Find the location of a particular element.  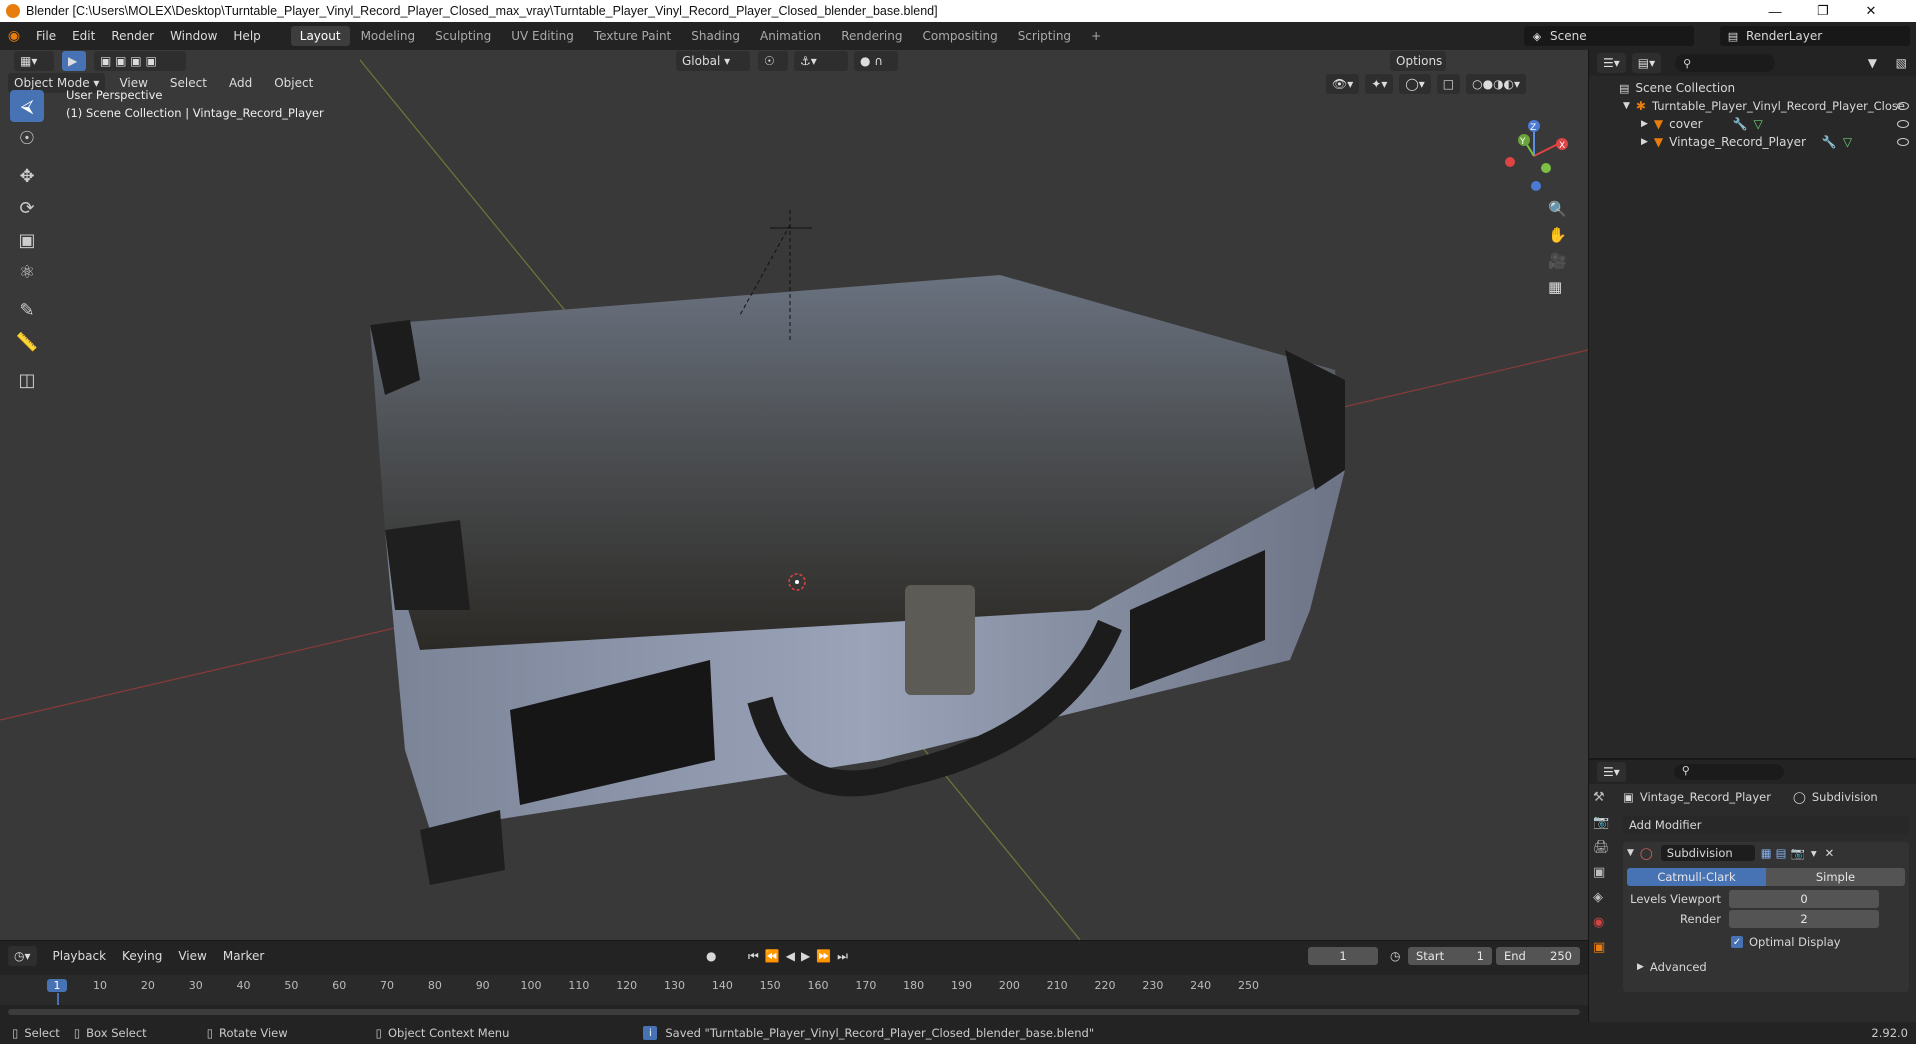

render-layer-selector: ▤ RenderLayer is located at coordinates (1815, 36).